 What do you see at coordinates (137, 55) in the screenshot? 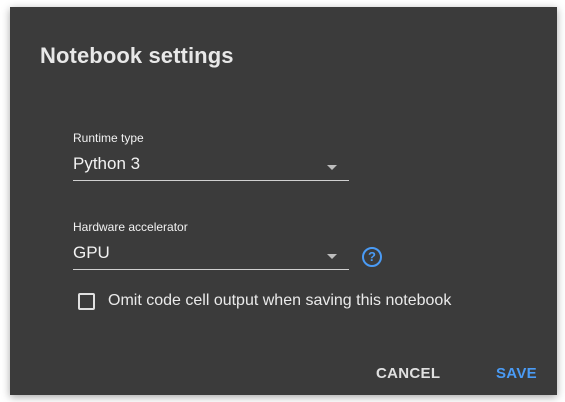
I see `dialog-title: Notebook settings` at bounding box center [137, 55].